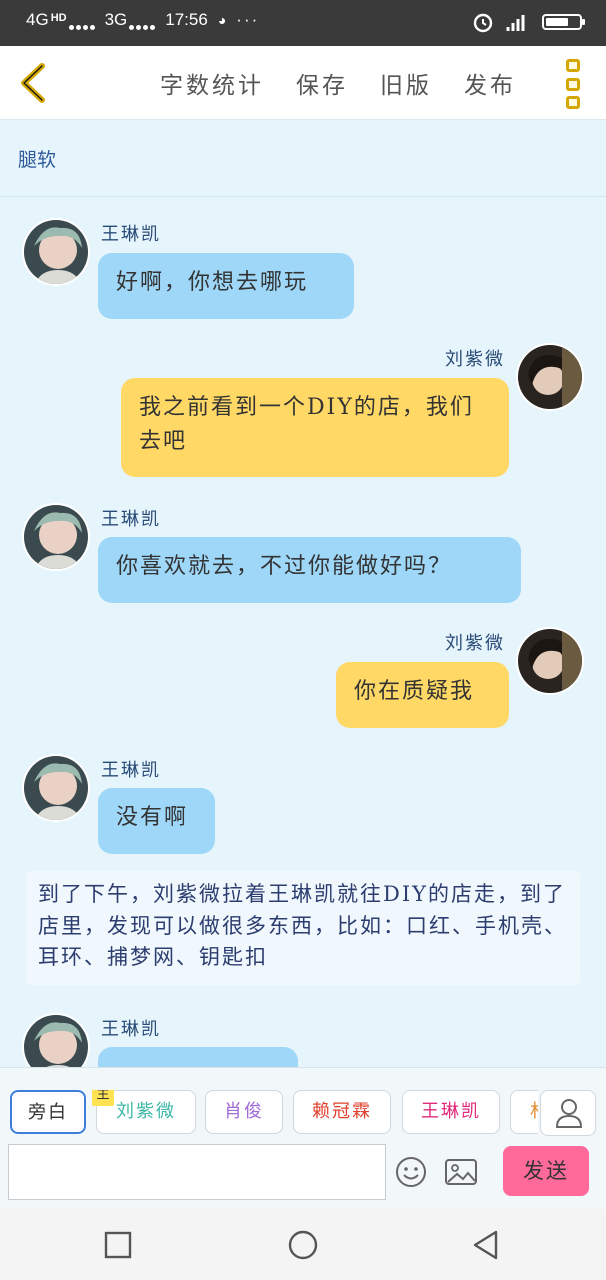  I want to click on role-label: 王琳凯, so click(451, 1111).